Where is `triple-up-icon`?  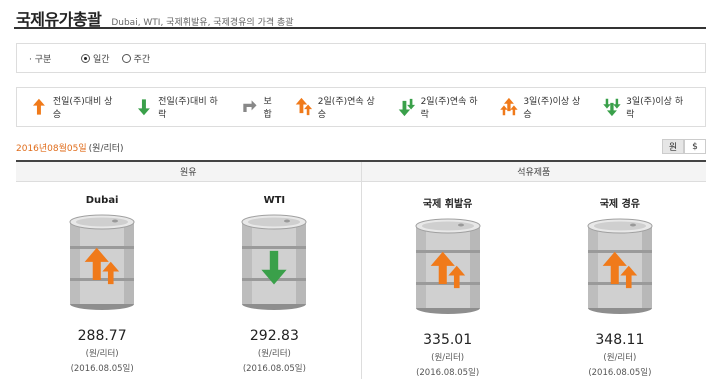 triple-up-icon is located at coordinates (509, 106).